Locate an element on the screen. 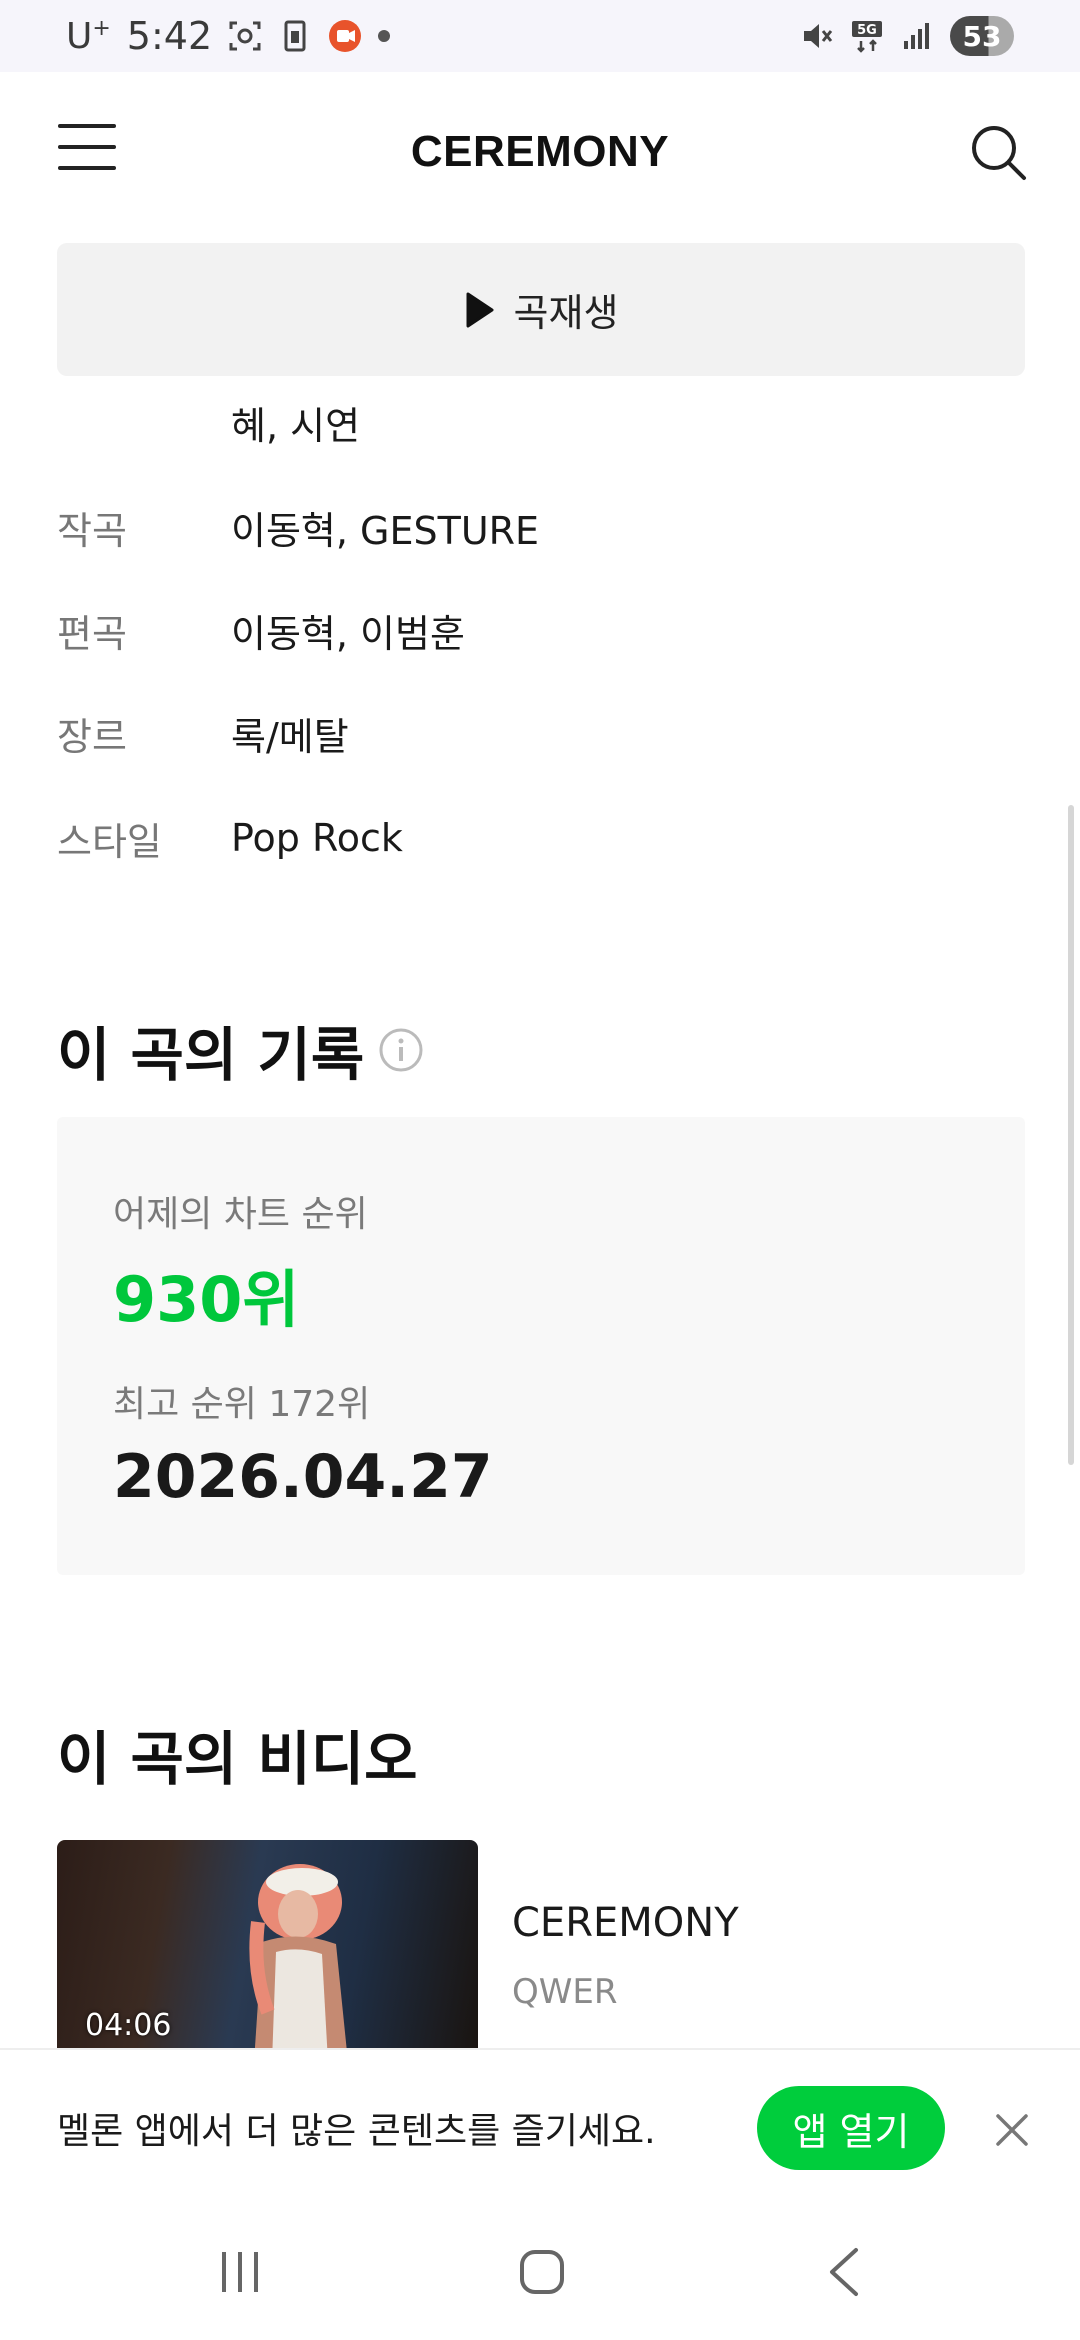 This screenshot has width=1080, height=2340. record-title-text: 이 곡의 기록 is located at coordinates (211, 1055).